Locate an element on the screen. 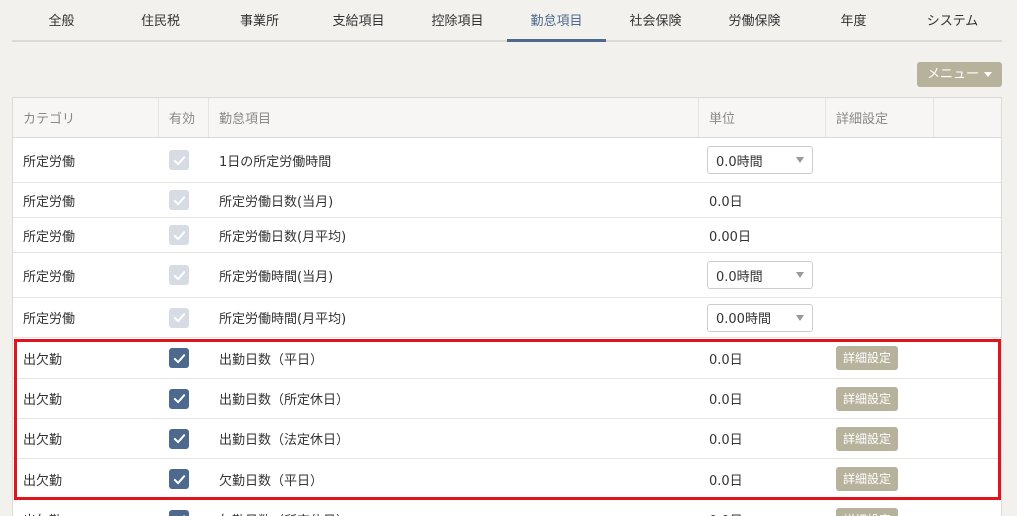 This screenshot has width=1017, height=516. tab-payment-items: 支給項目 is located at coordinates (358, 20).